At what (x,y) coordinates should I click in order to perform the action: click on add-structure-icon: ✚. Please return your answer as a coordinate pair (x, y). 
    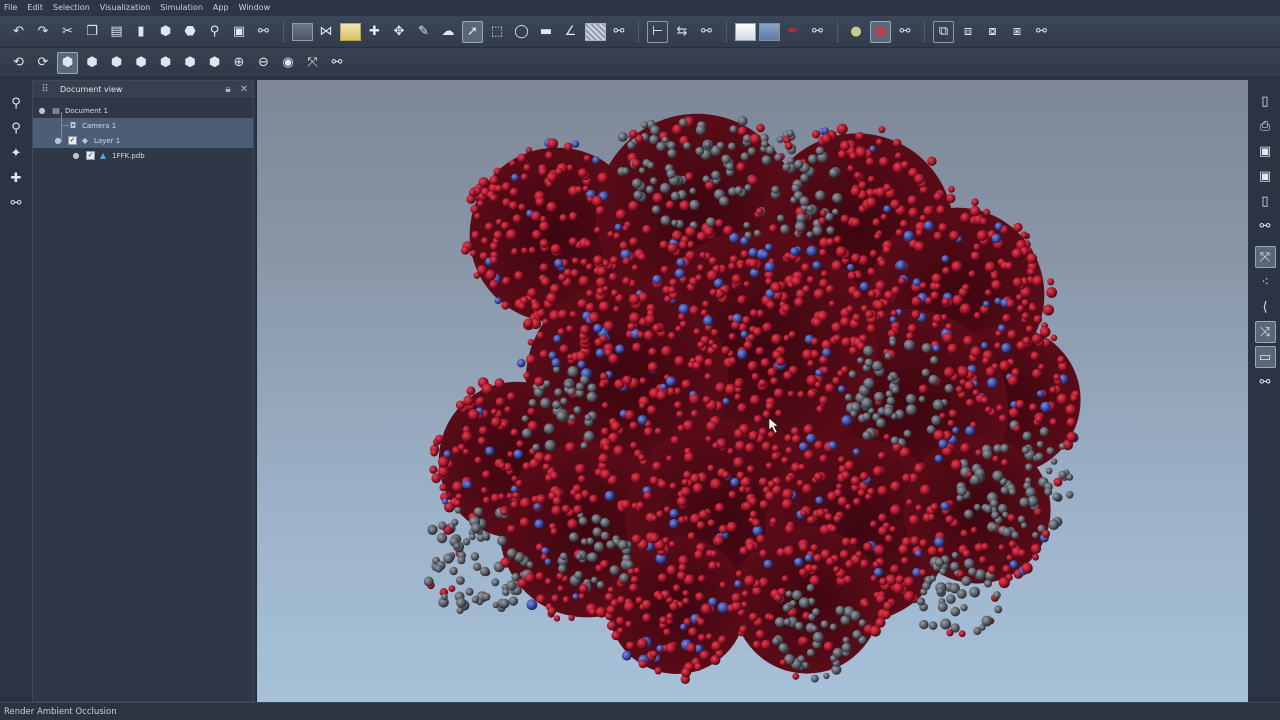
    Looking at the image, I should click on (16, 178).